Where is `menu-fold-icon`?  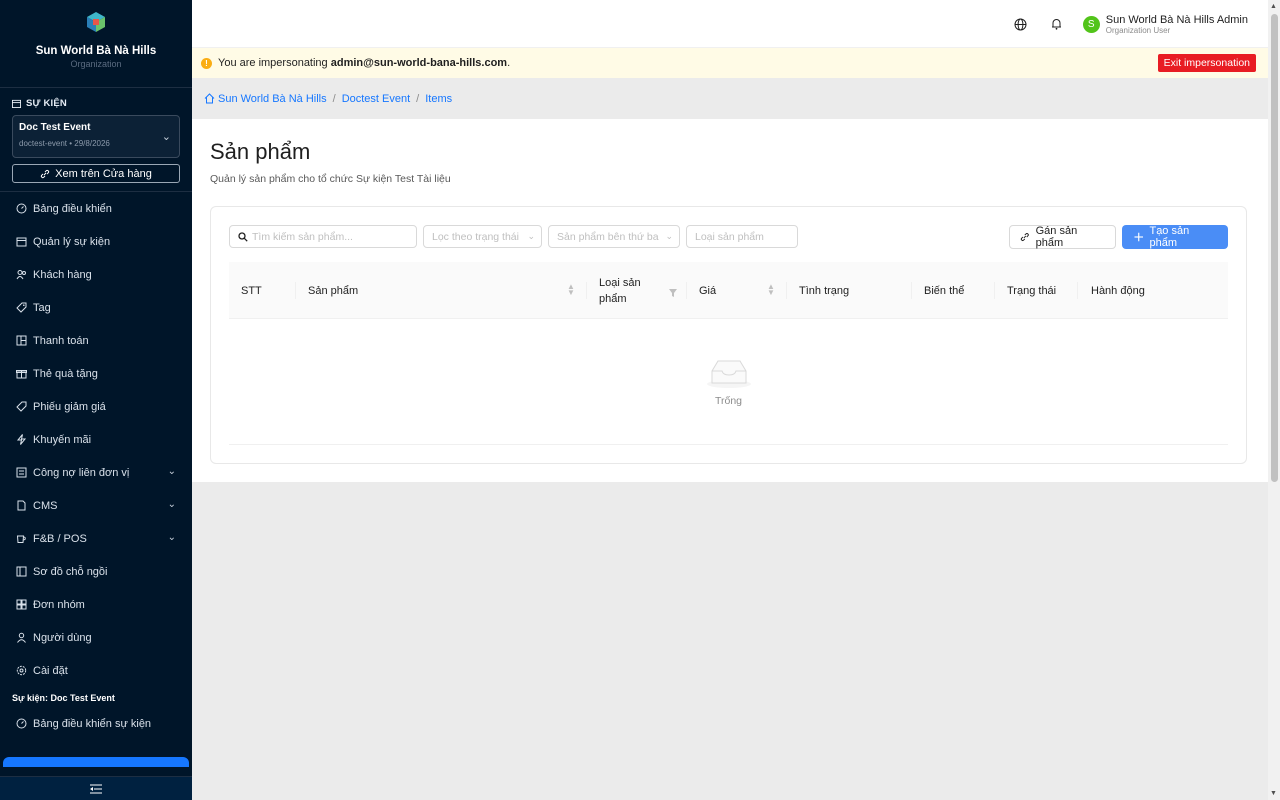 menu-fold-icon is located at coordinates (96, 788).